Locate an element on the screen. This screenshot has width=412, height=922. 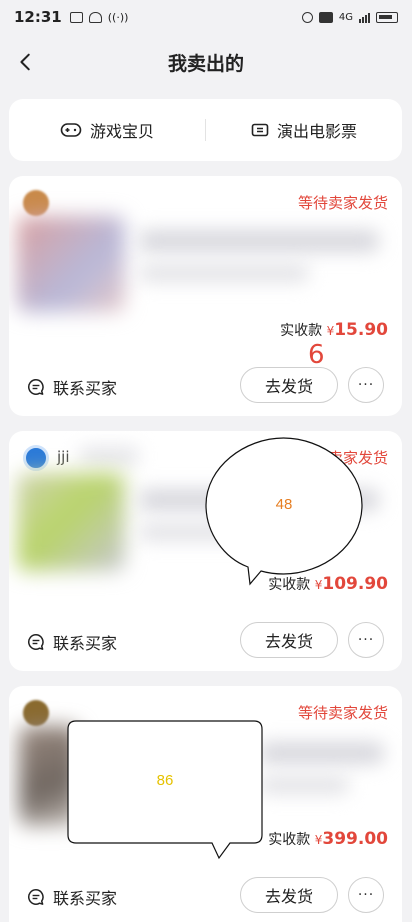
signal-icon is located at coordinates (364, 17).